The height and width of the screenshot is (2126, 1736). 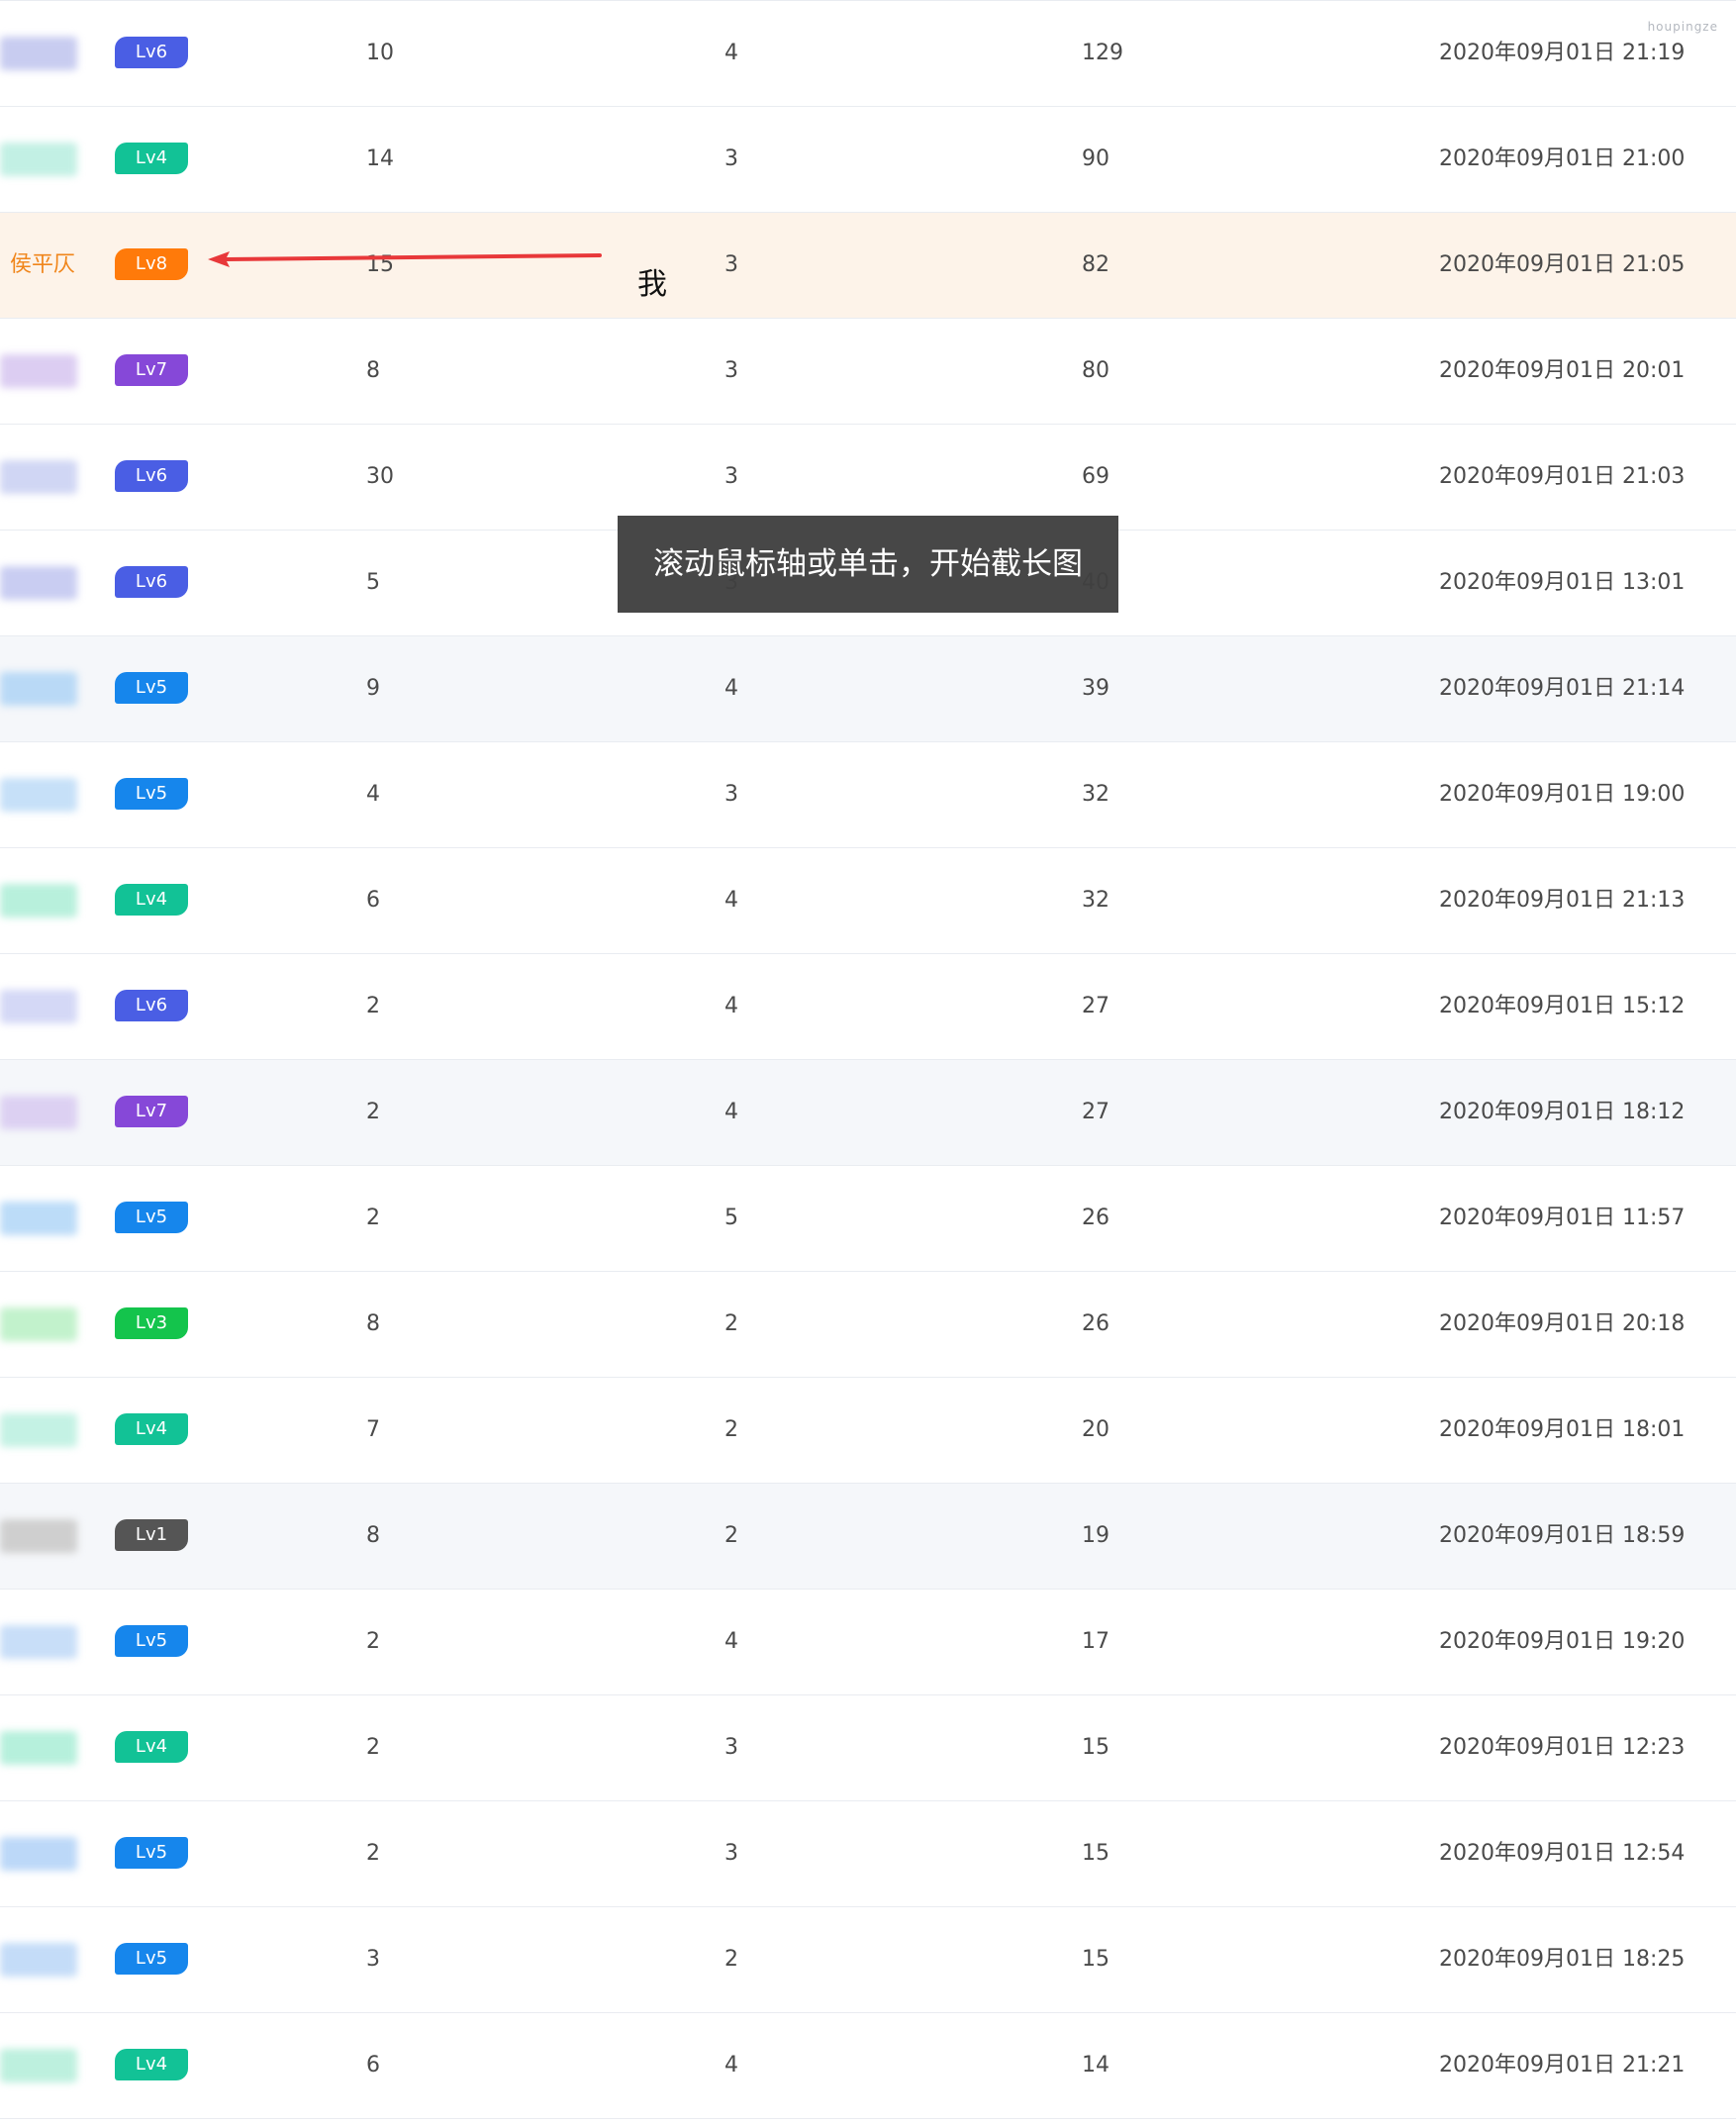 What do you see at coordinates (1562, 1006) in the screenshot?
I see `time-cell: 2020年09月01日 15:12` at bounding box center [1562, 1006].